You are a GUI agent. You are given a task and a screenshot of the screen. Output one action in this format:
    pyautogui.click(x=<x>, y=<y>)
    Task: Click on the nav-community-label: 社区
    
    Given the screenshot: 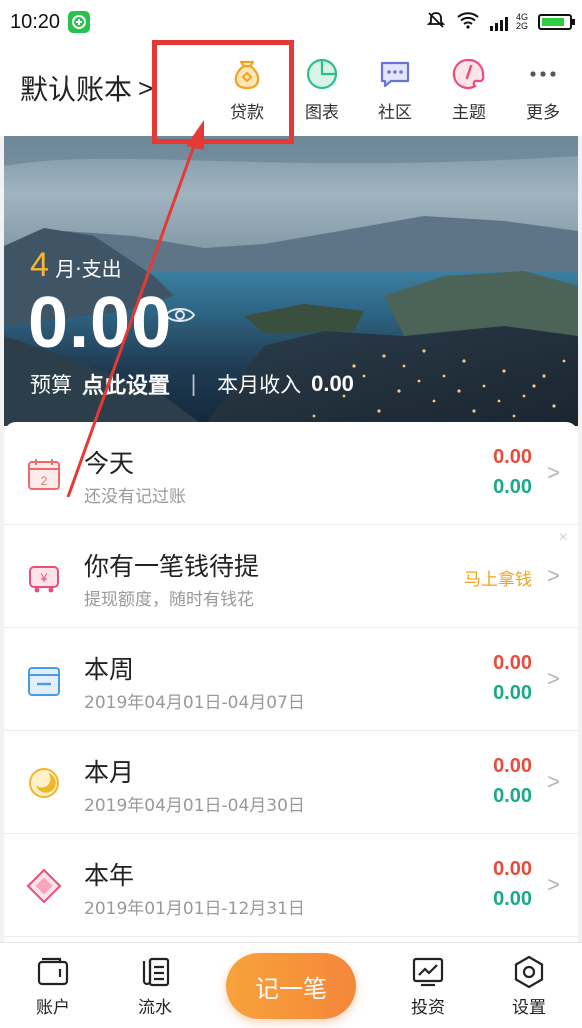 What is the action you would take?
    pyautogui.click(x=395, y=113)
    